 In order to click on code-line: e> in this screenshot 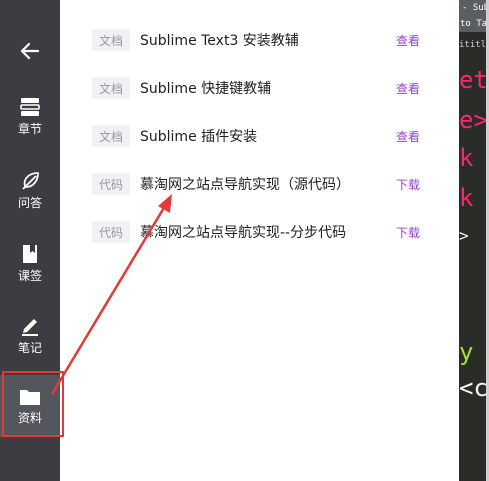, I will do `click(473, 120)`.